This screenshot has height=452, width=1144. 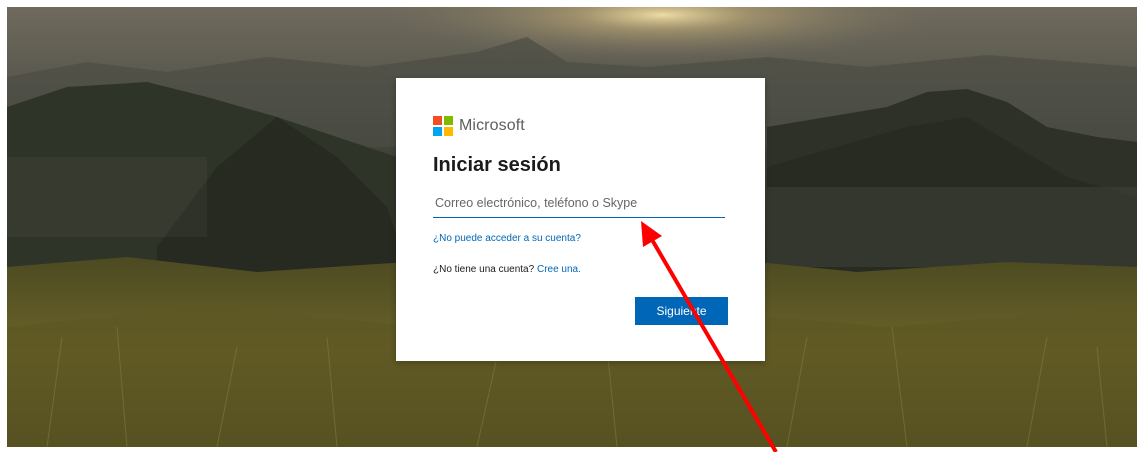 I want to click on create-account-link: Cree una., so click(x=559, y=269).